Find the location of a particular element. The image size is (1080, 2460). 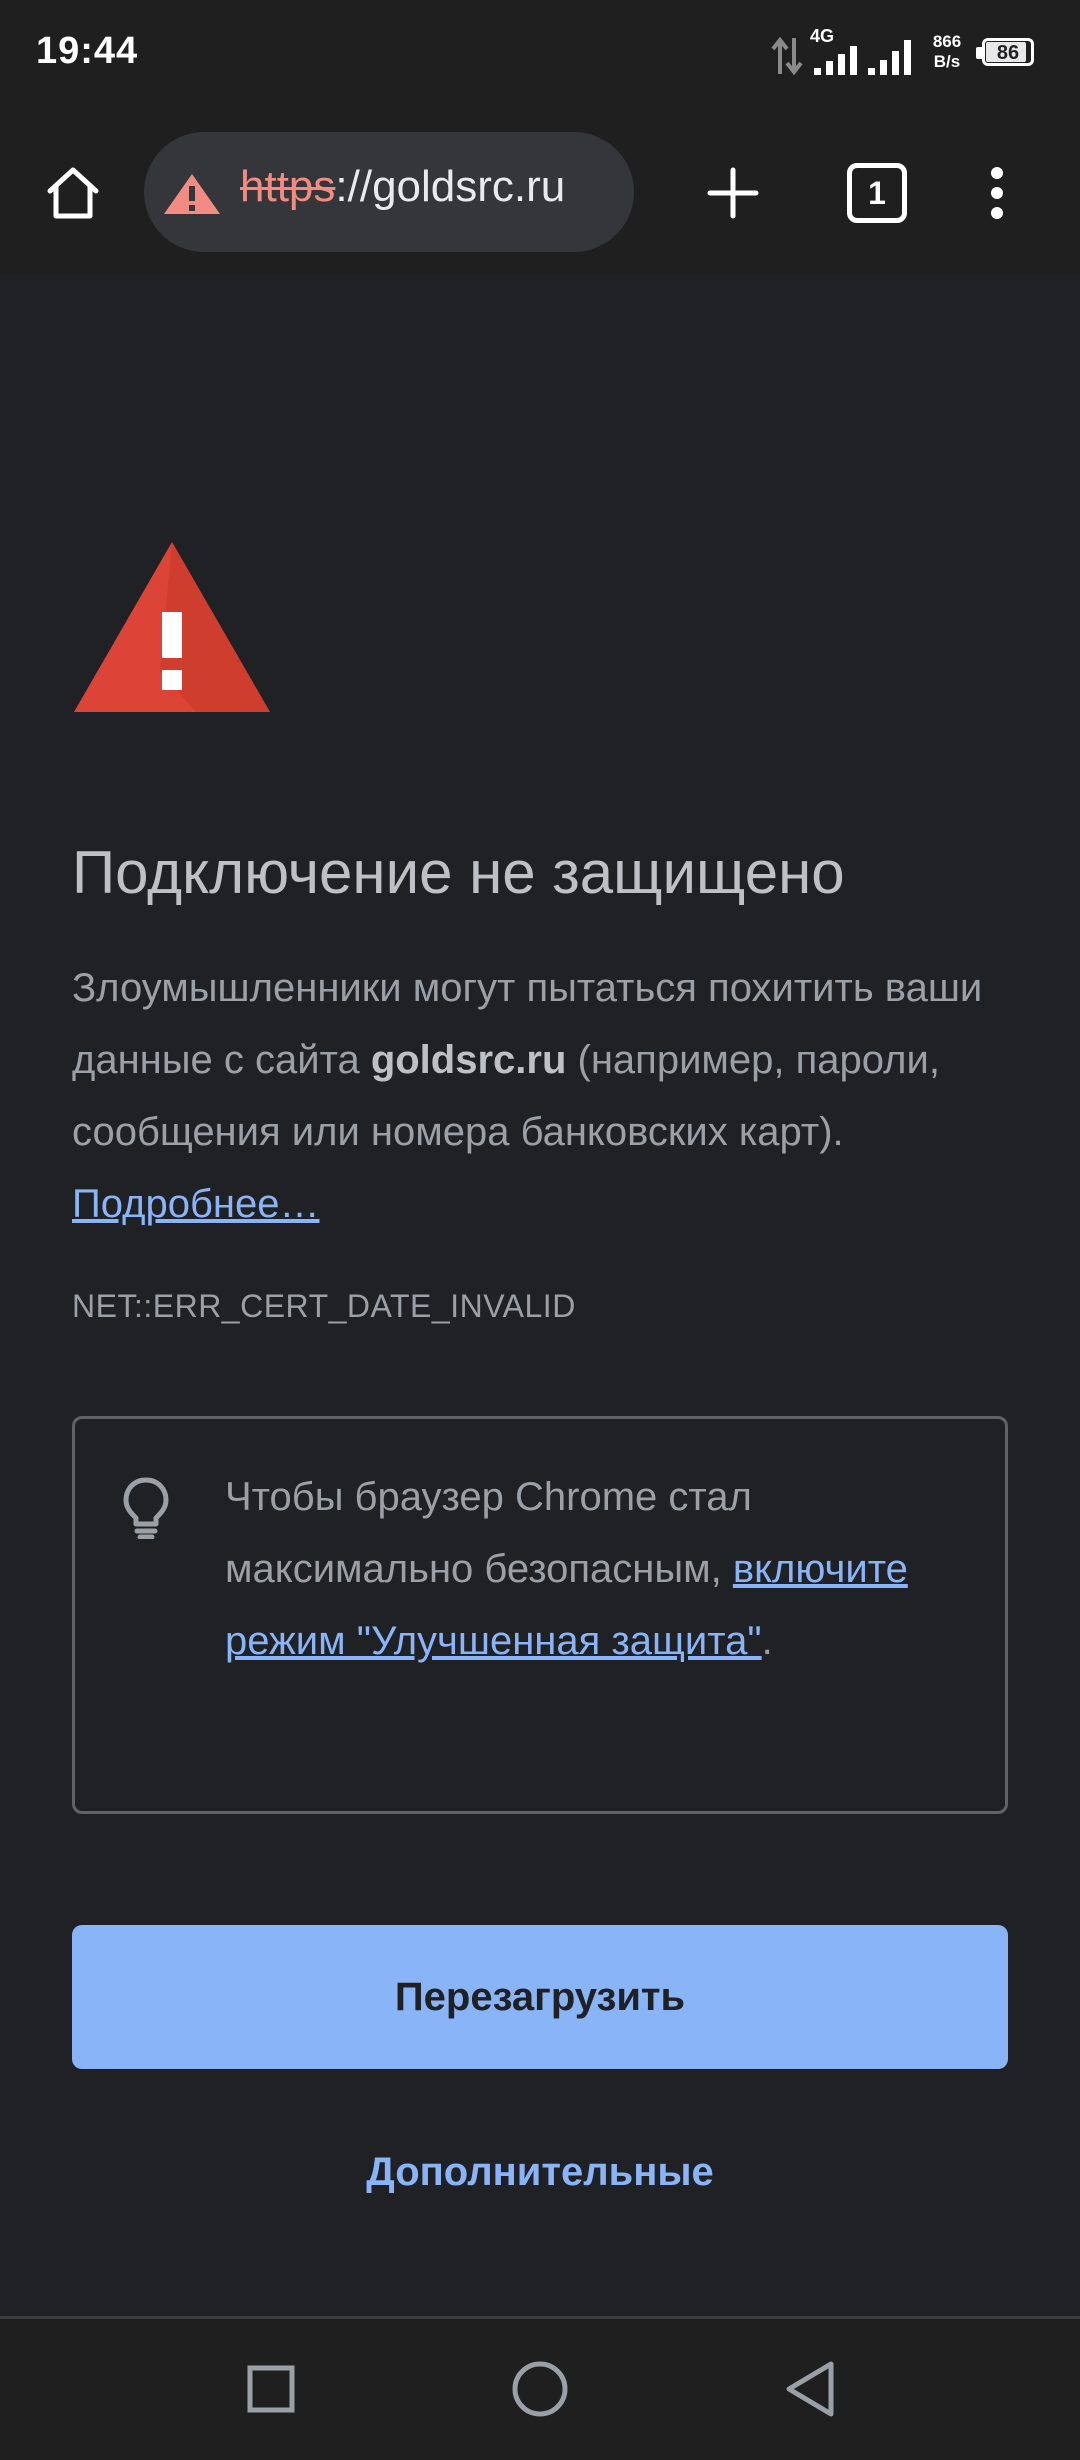

home-button is located at coordinates (73, 192).